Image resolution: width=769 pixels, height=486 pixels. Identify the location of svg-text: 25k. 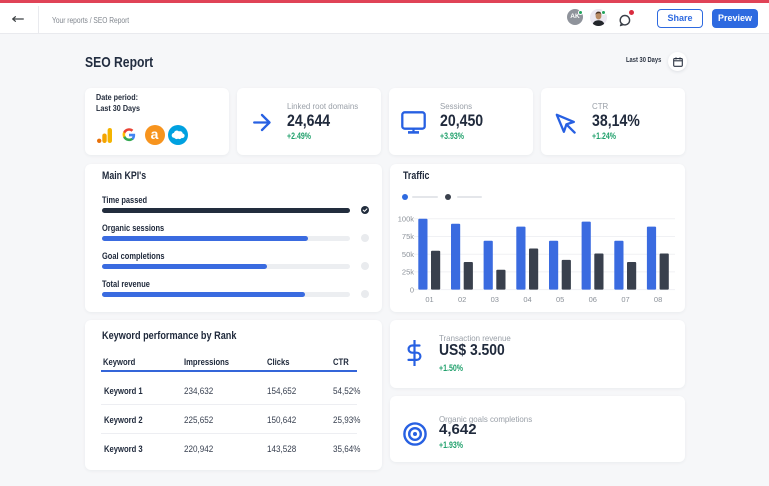
(408, 272).